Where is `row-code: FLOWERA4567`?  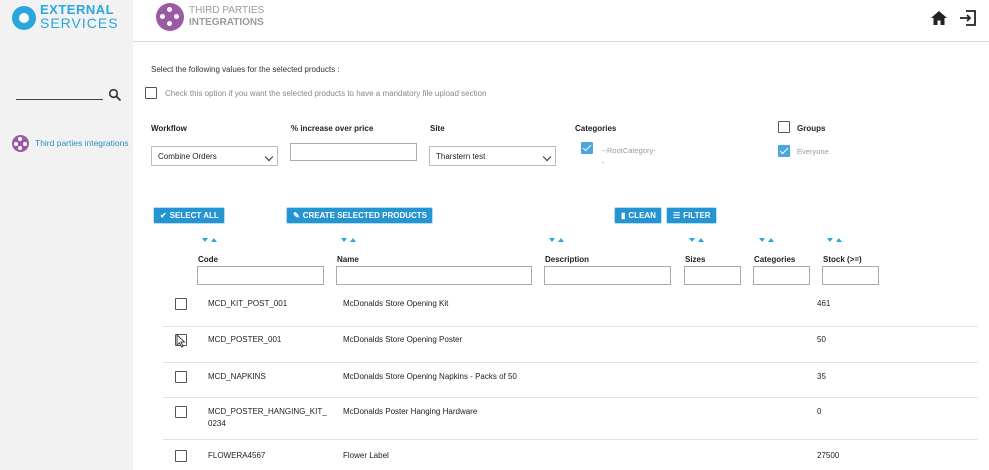
row-code: FLOWERA4567 is located at coordinates (237, 455).